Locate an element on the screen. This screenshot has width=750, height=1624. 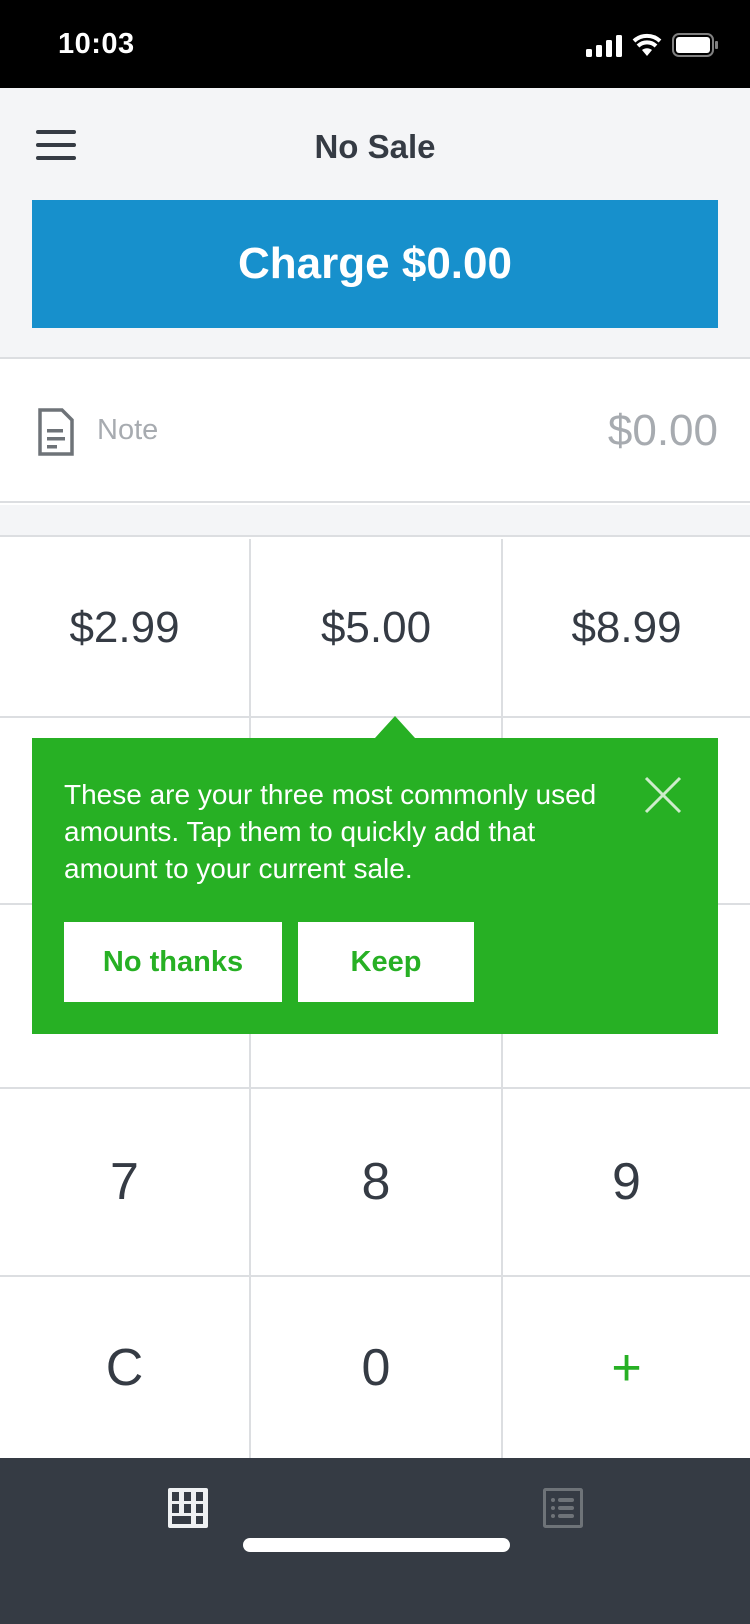
quick-amount-key: $2.99 is located at coordinates (125, 628).